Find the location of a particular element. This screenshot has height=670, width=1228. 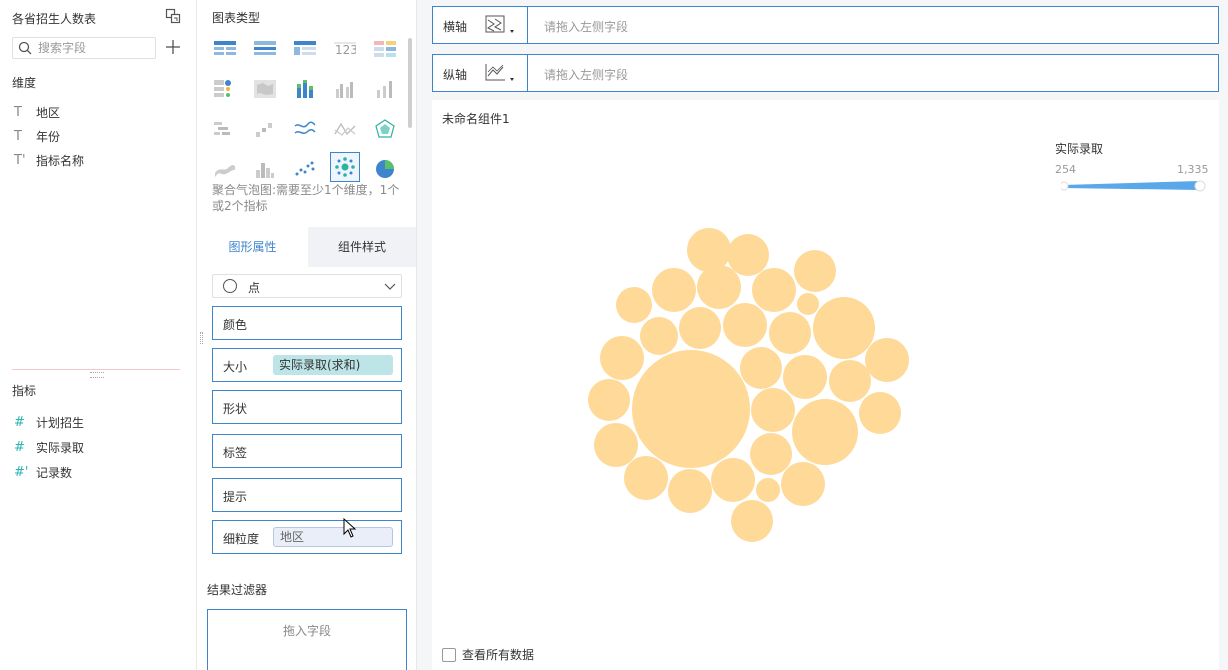

size-property-slot: 大小 实际录取(求和) is located at coordinates (307, 365).